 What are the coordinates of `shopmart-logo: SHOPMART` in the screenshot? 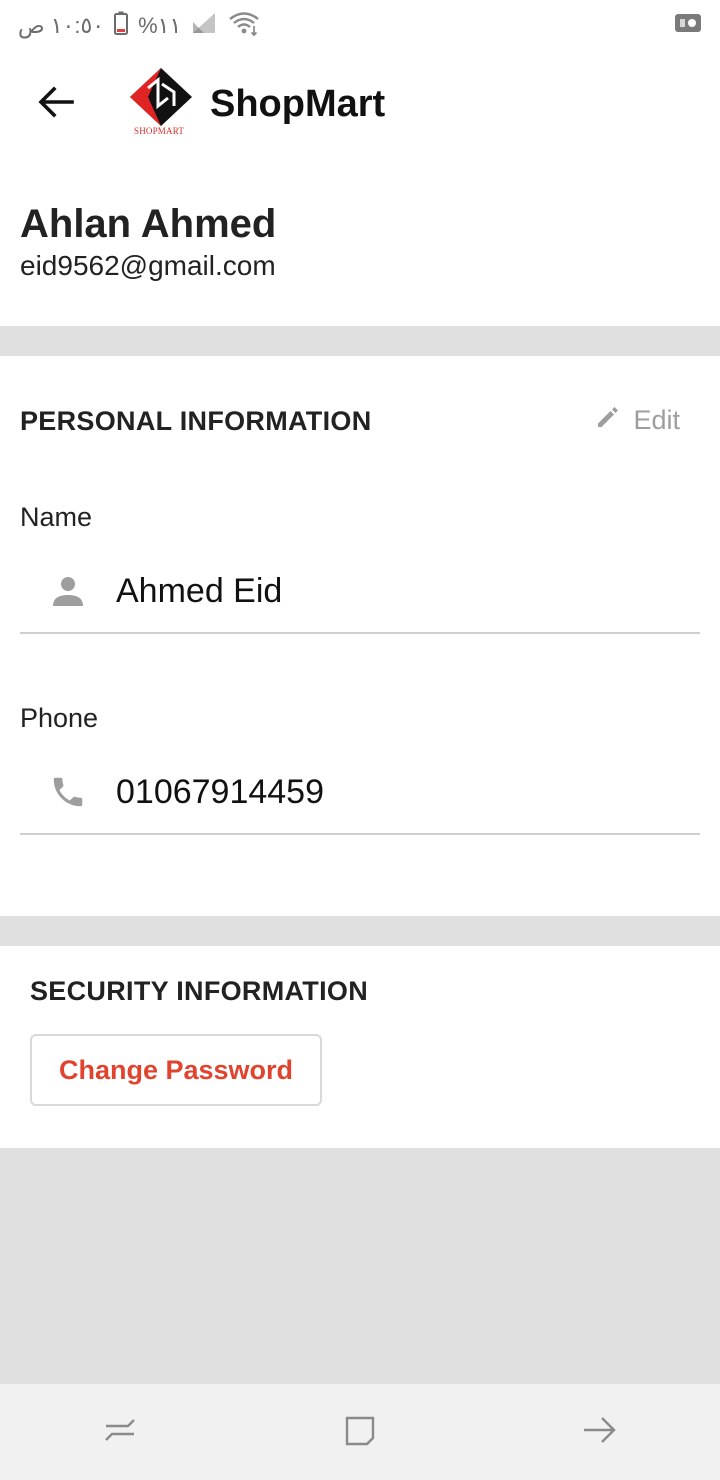 It's located at (161, 104).